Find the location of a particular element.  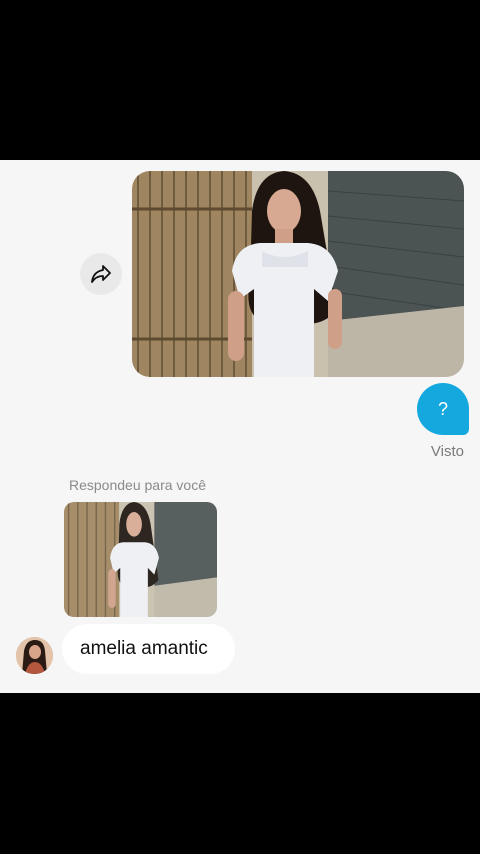

sent-message-text: ? is located at coordinates (442, 408).